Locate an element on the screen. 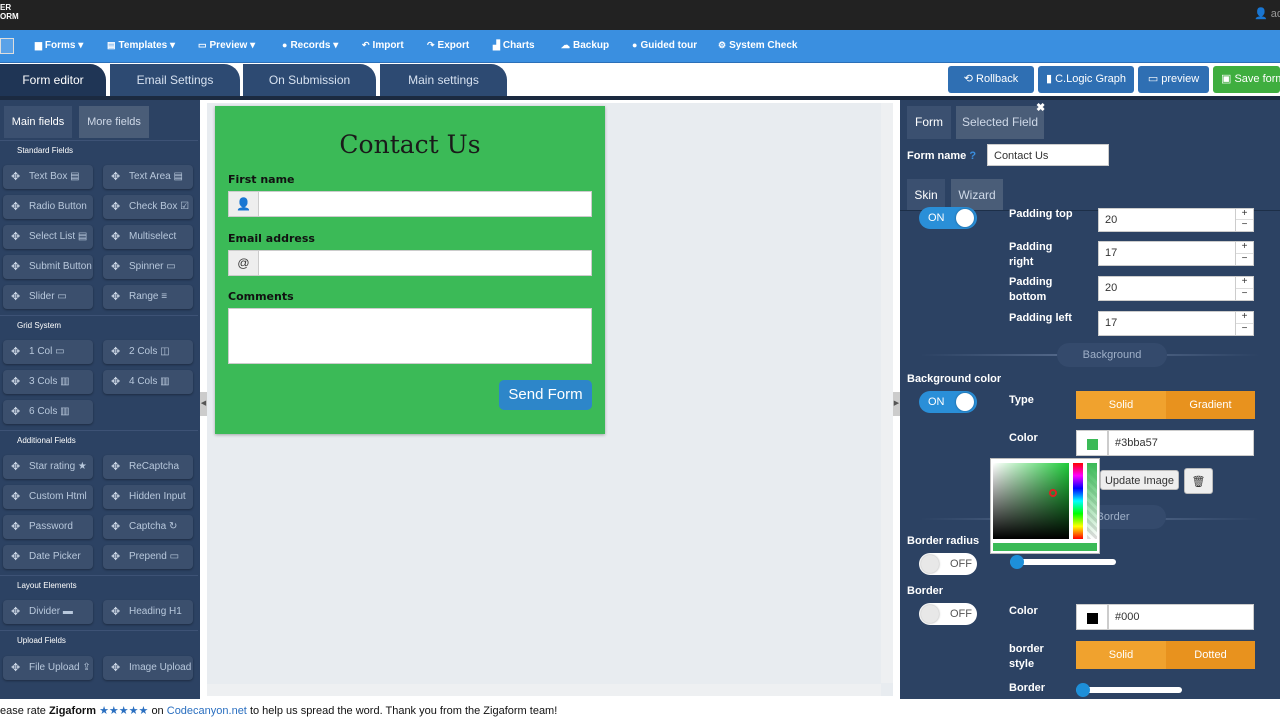 This screenshot has width=1280, height=720. hue-slider is located at coordinates (1078, 501).